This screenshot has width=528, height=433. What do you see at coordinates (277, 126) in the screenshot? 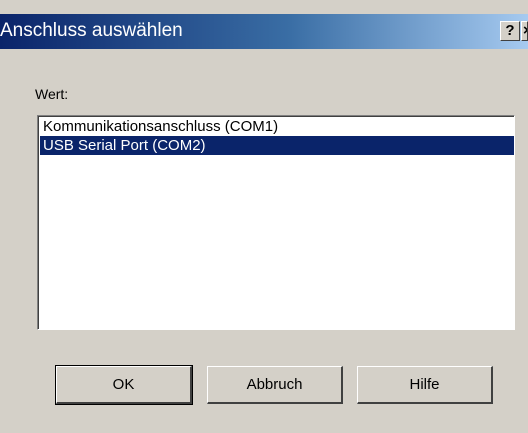
I see `list-item-com1: Kommunikationsanschluss (COM1)` at bounding box center [277, 126].